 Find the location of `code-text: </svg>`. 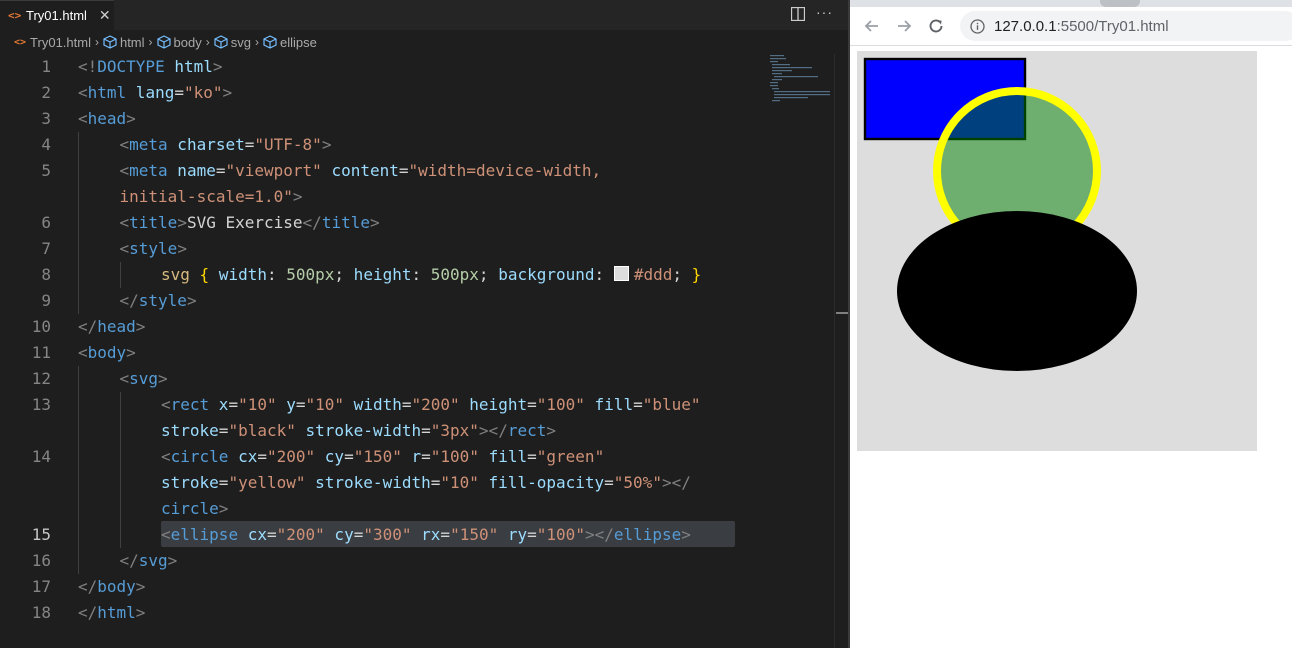

code-text: </svg> is located at coordinates (149, 561).